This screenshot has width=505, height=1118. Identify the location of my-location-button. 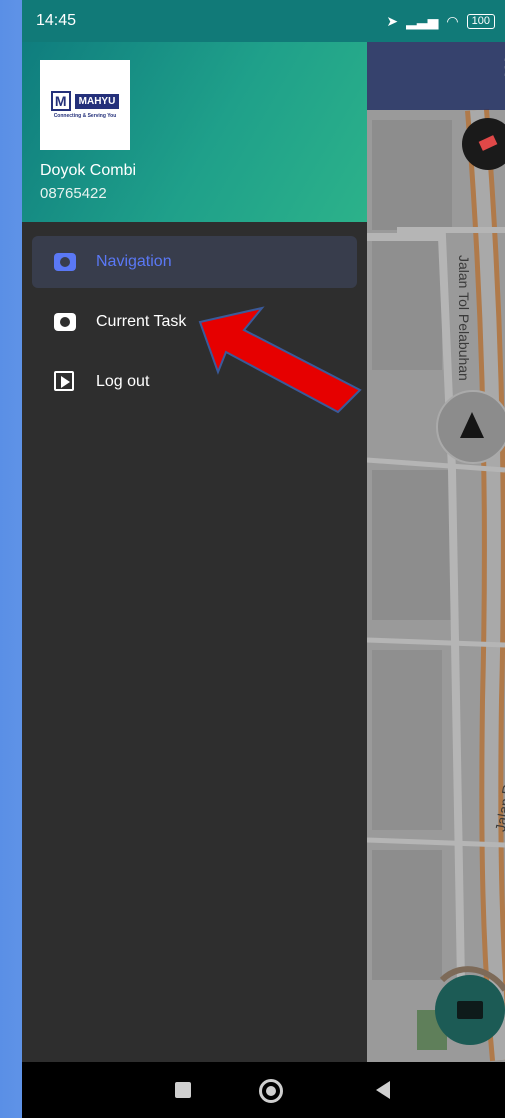
(470, 427).